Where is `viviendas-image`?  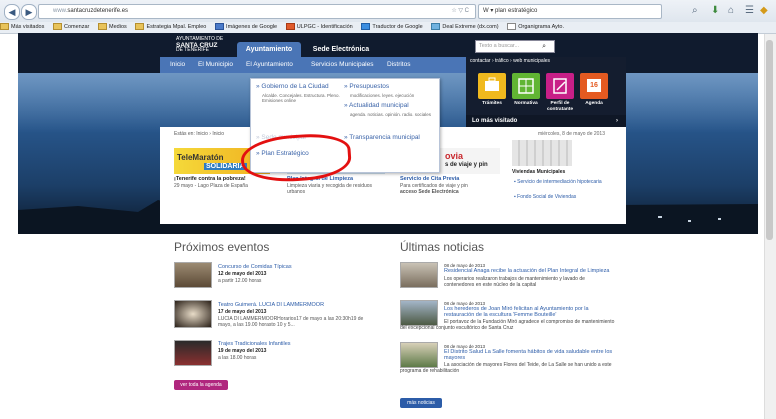
viviendas-image is located at coordinates (542, 153).